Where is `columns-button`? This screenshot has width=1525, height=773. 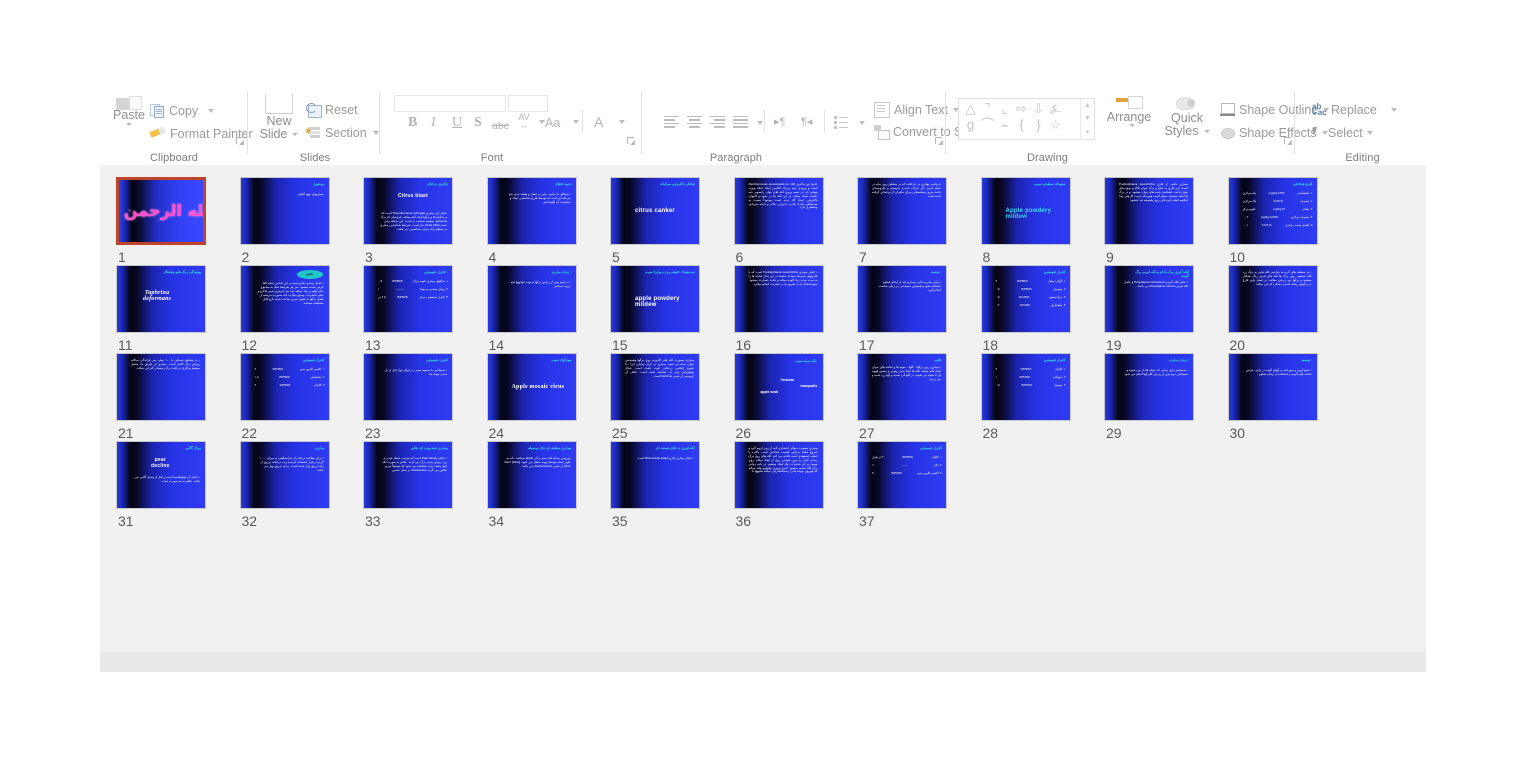 columns-button is located at coordinates (841, 122).